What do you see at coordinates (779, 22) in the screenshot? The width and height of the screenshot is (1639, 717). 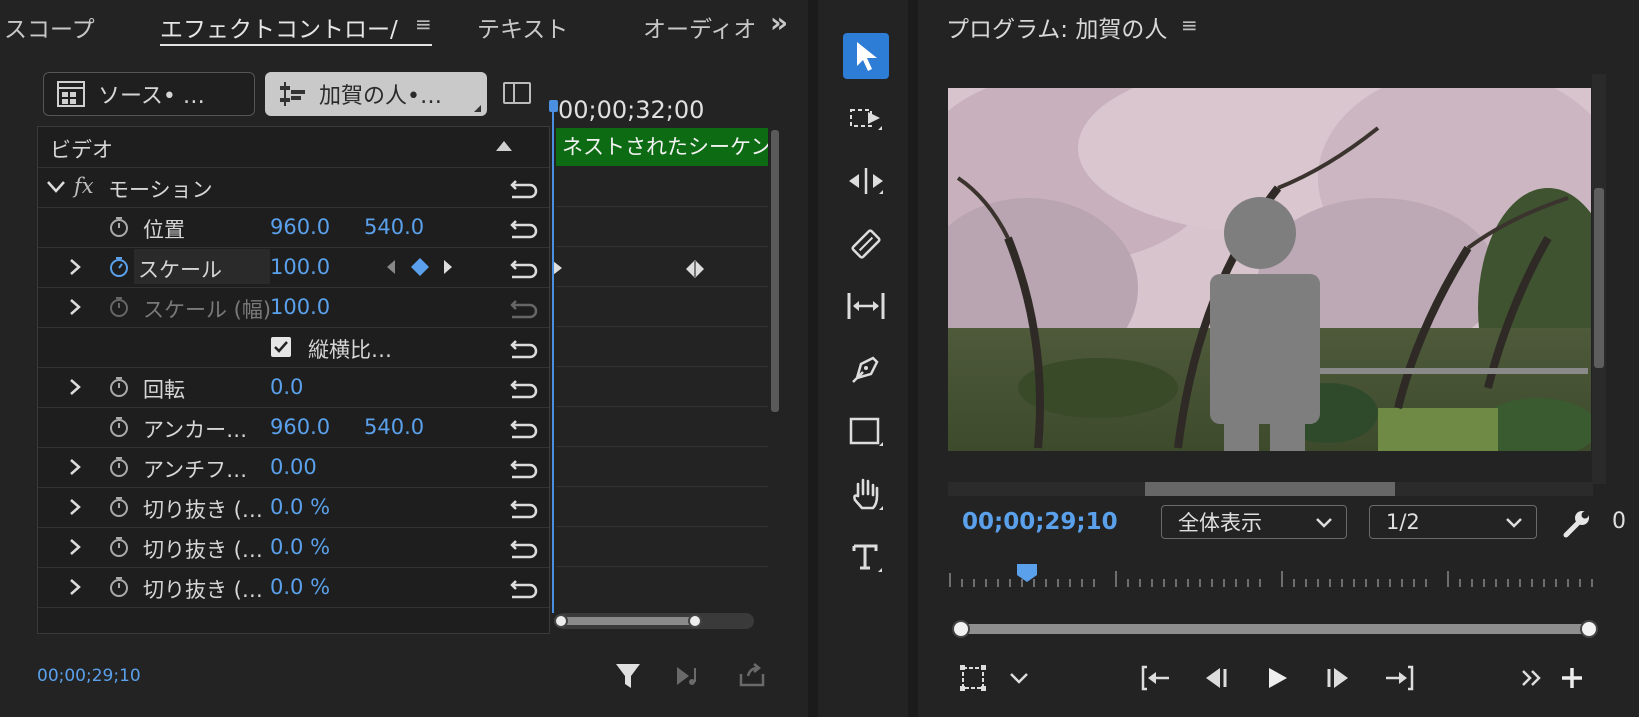 I see `tab-overflow-icon: »` at bounding box center [779, 22].